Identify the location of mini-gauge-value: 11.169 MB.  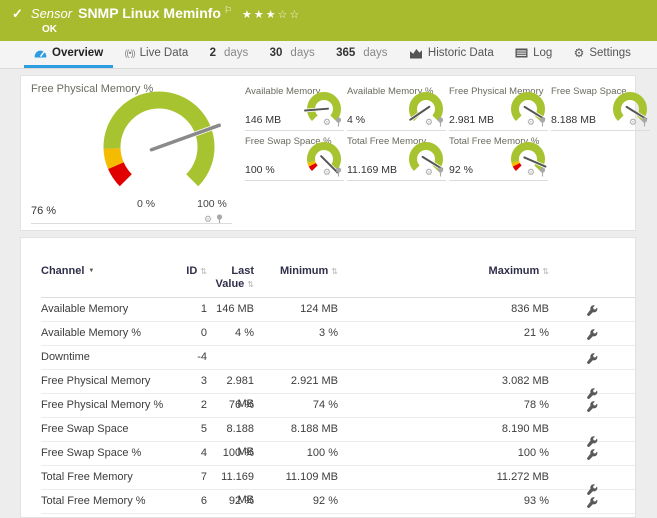
(372, 170).